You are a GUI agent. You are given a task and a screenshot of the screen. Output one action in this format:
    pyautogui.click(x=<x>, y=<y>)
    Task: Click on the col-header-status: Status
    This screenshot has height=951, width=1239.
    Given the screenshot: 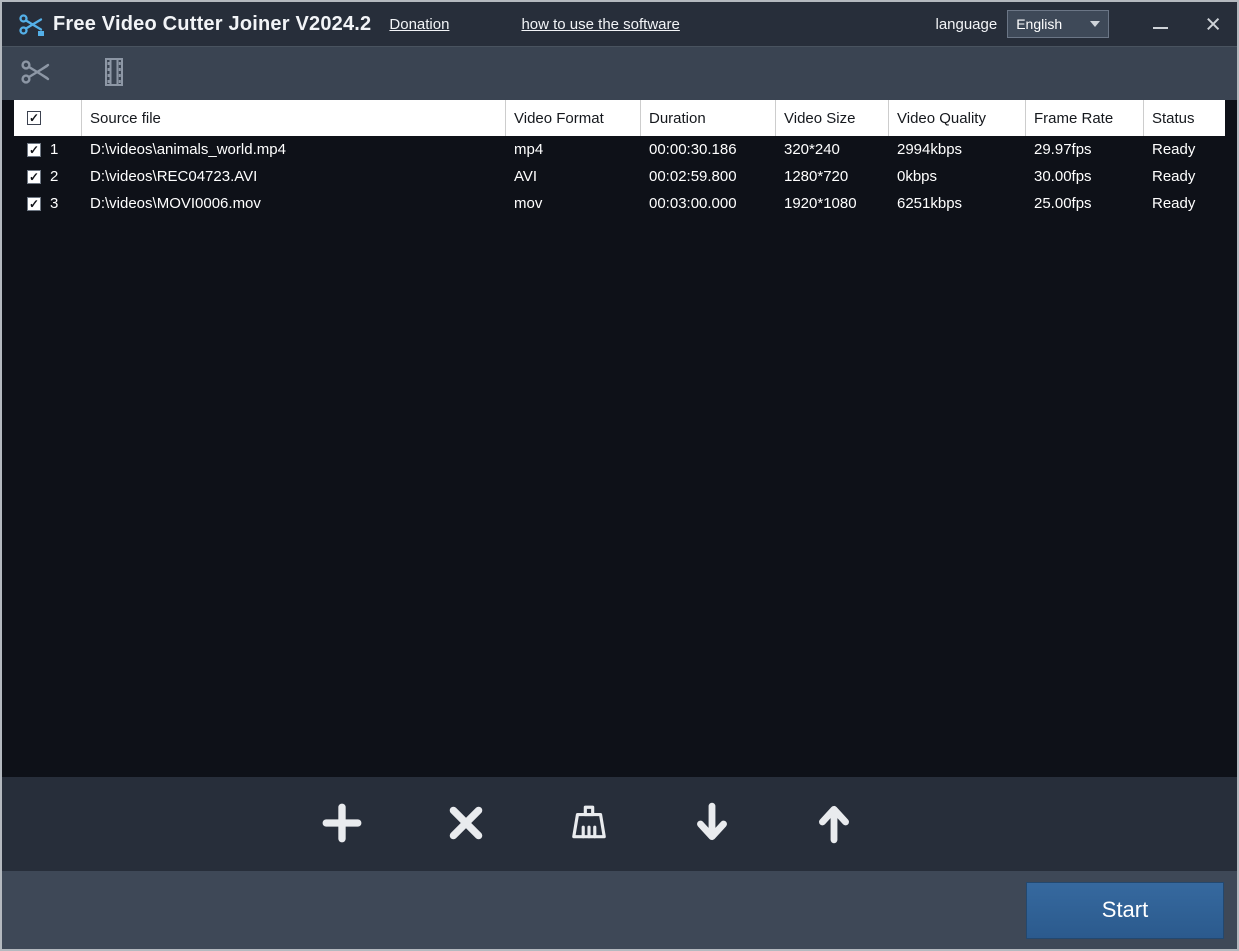 What is the action you would take?
    pyautogui.click(x=1173, y=118)
    